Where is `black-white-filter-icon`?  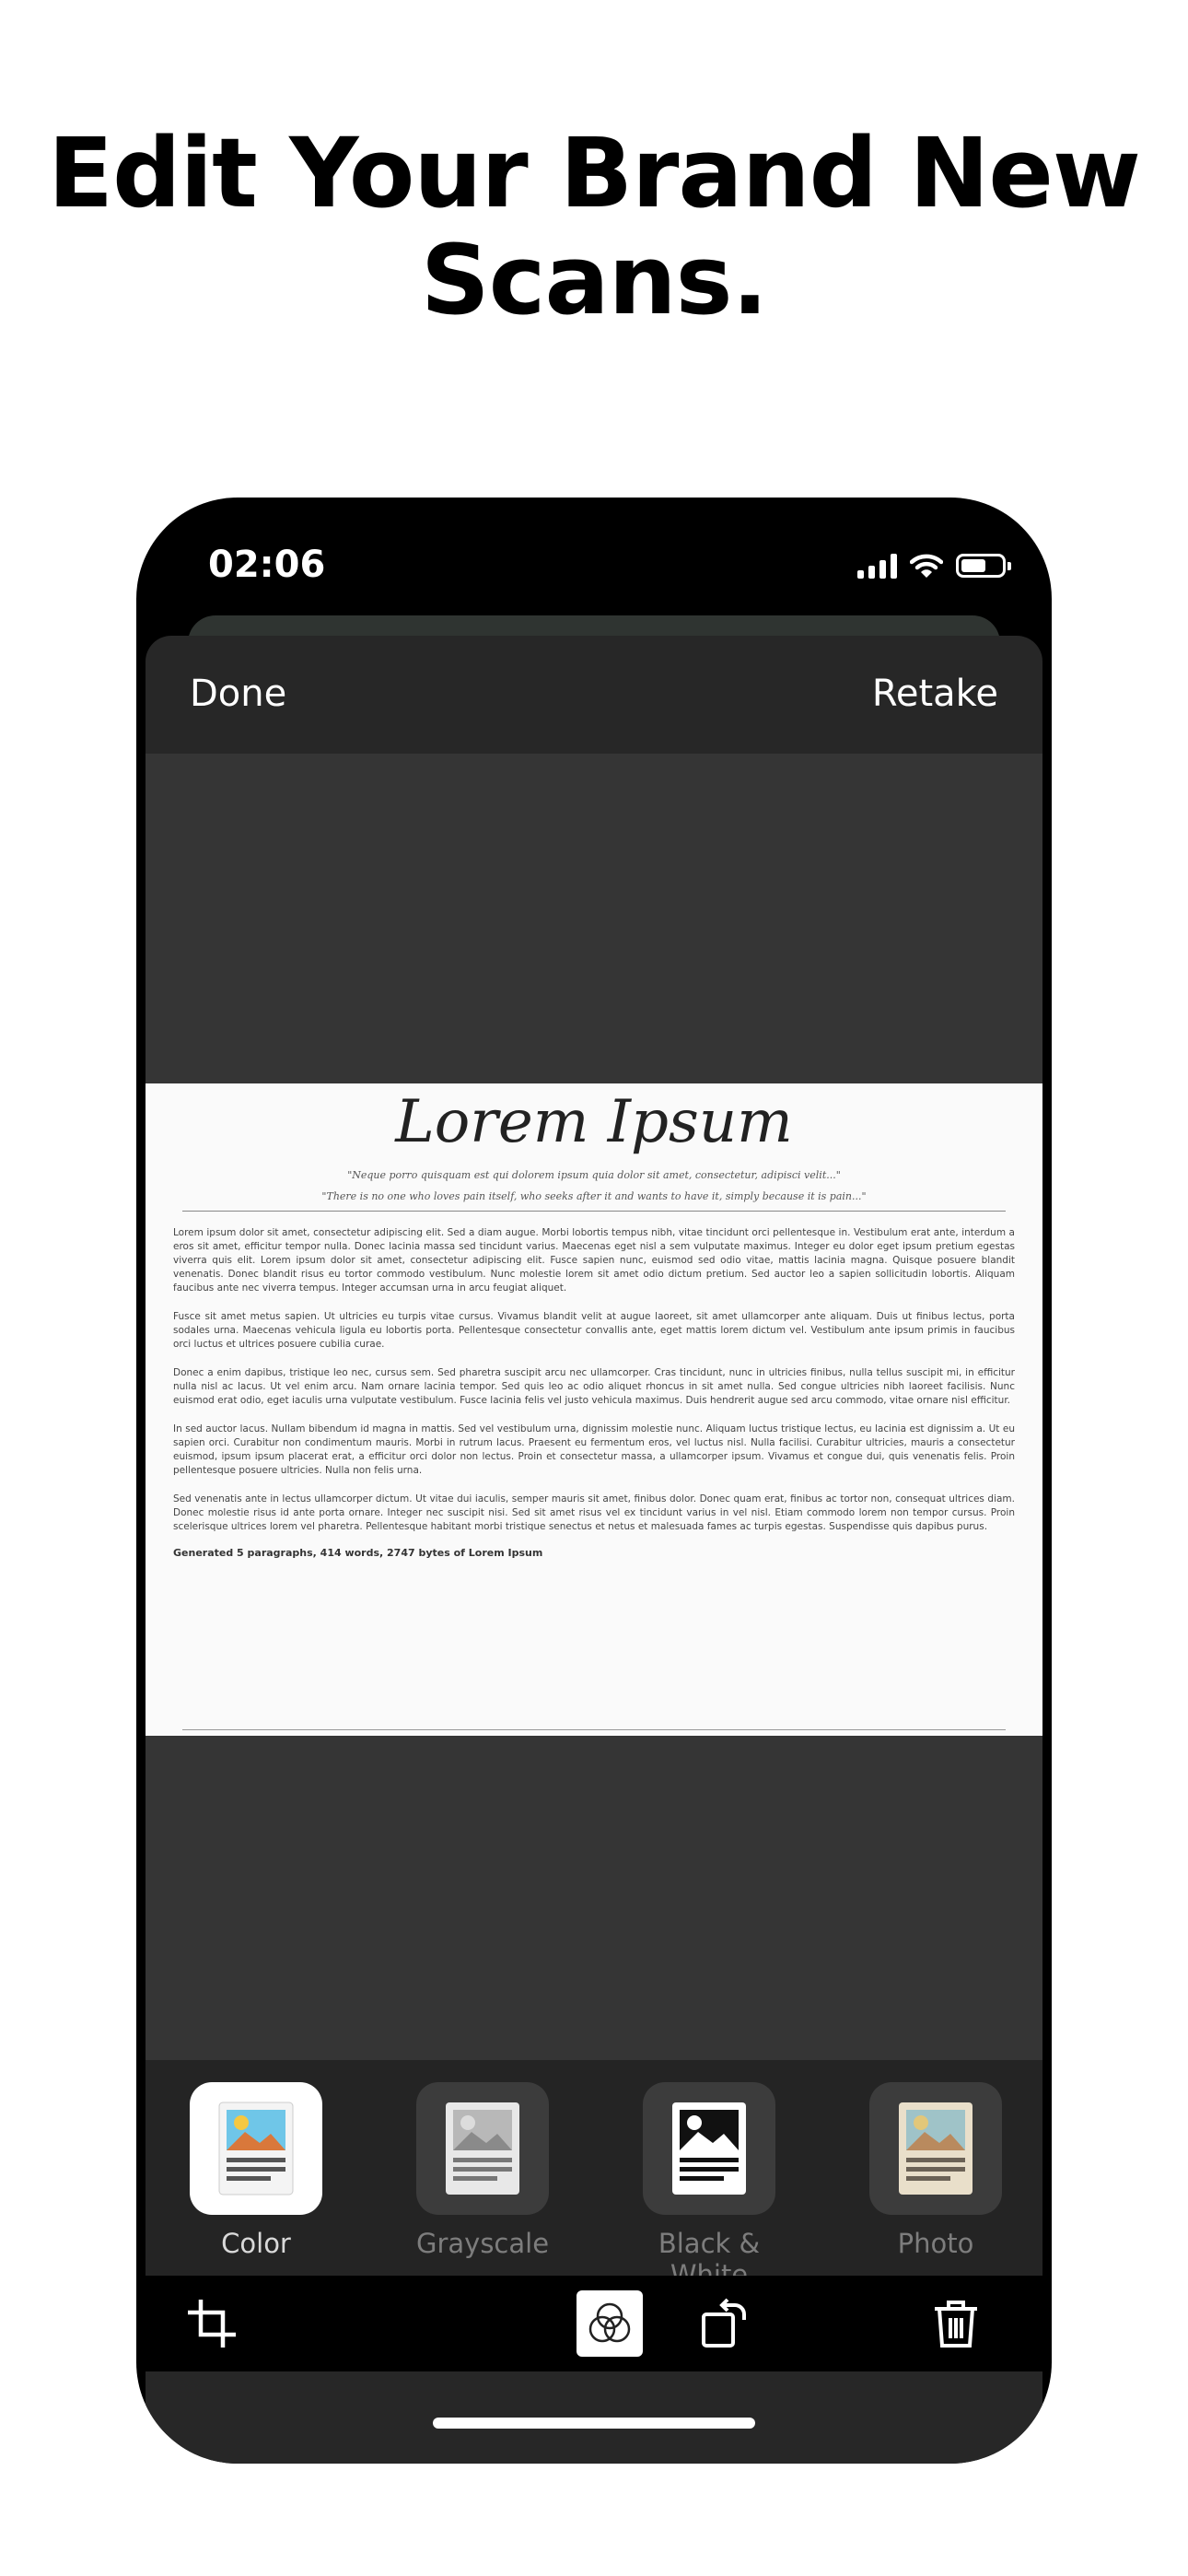
black-white-filter-icon is located at coordinates (709, 2148).